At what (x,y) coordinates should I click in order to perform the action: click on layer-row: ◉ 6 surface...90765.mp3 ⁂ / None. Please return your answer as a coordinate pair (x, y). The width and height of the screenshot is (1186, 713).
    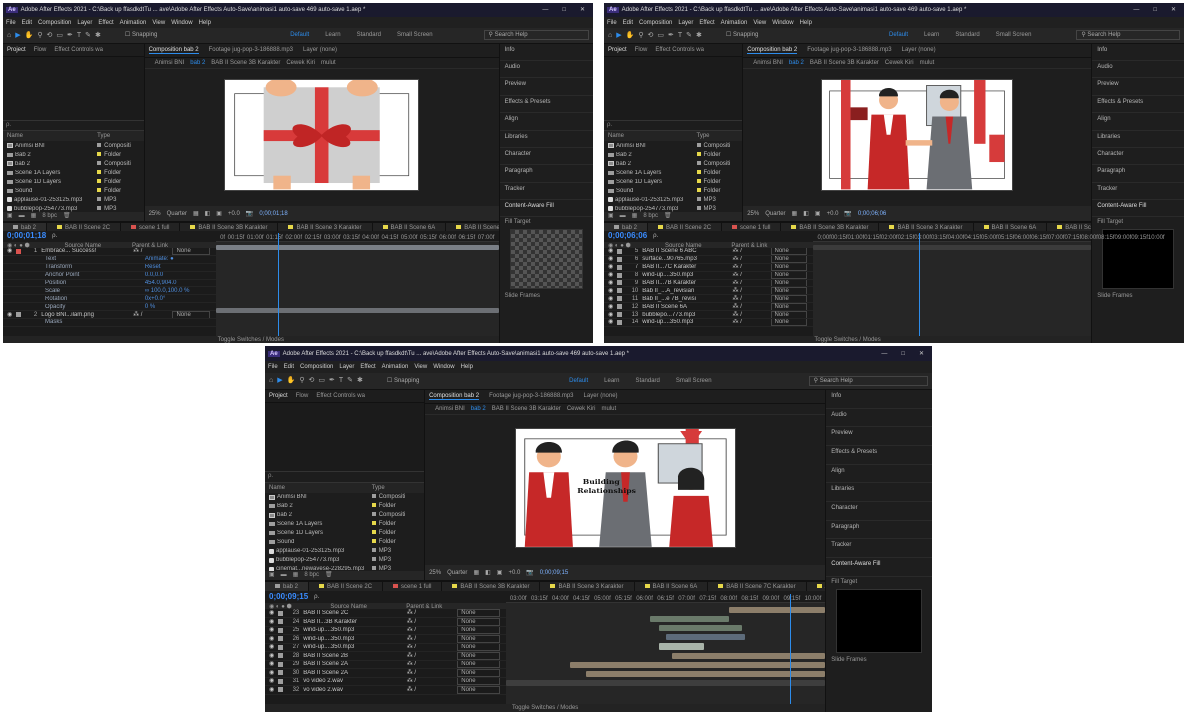
    Looking at the image, I should click on (709, 259).